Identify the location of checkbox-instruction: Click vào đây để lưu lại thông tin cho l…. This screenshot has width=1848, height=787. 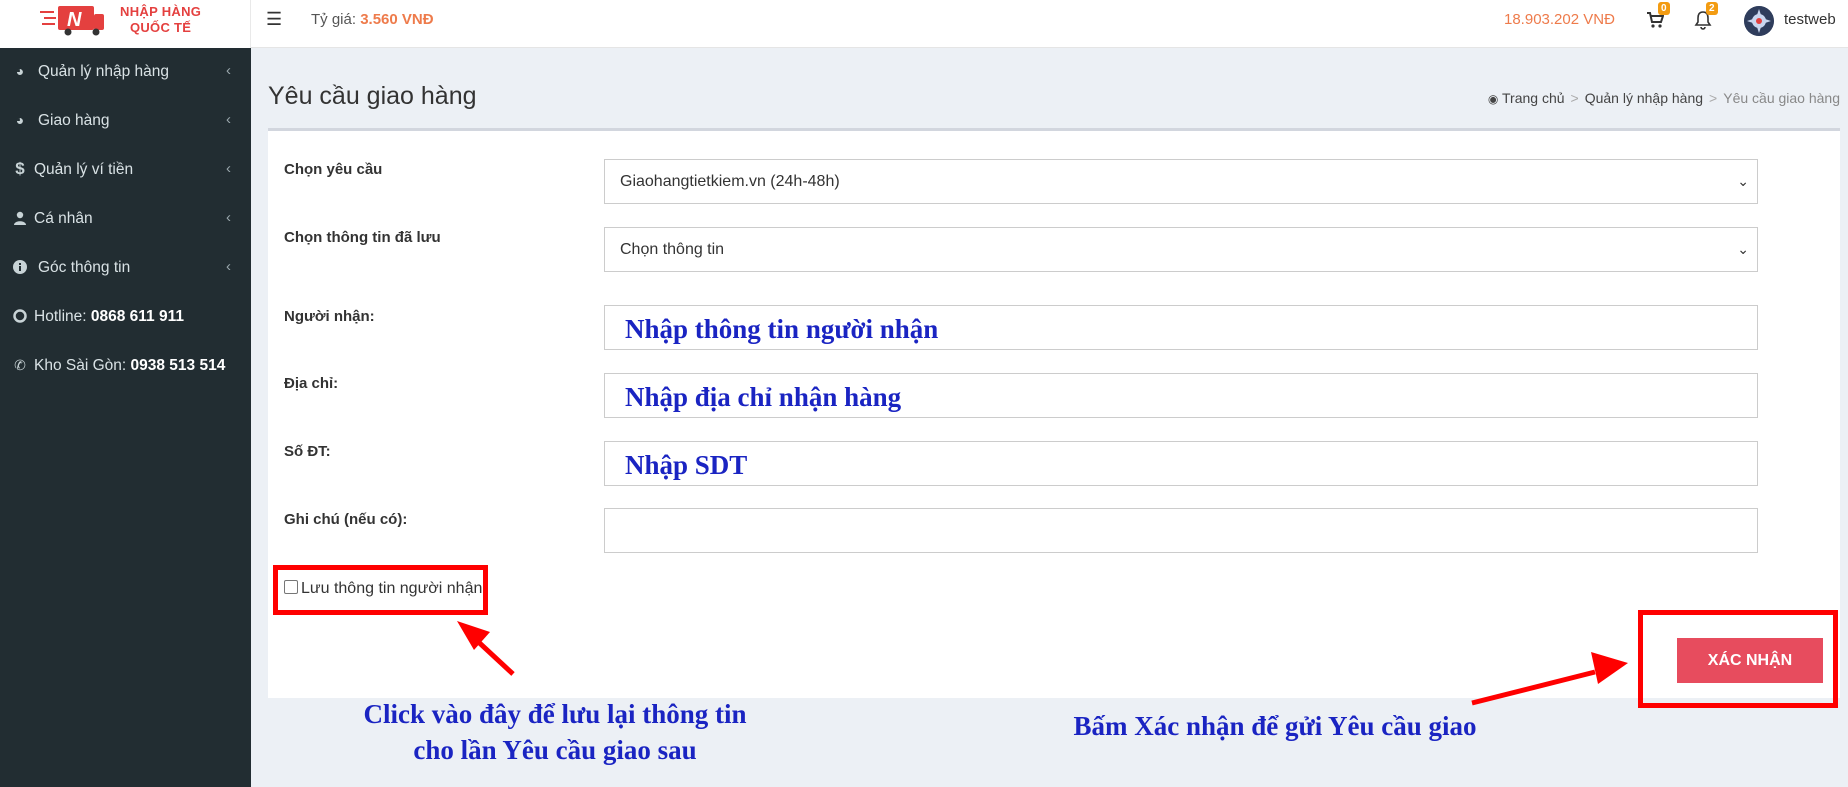
(555, 732).